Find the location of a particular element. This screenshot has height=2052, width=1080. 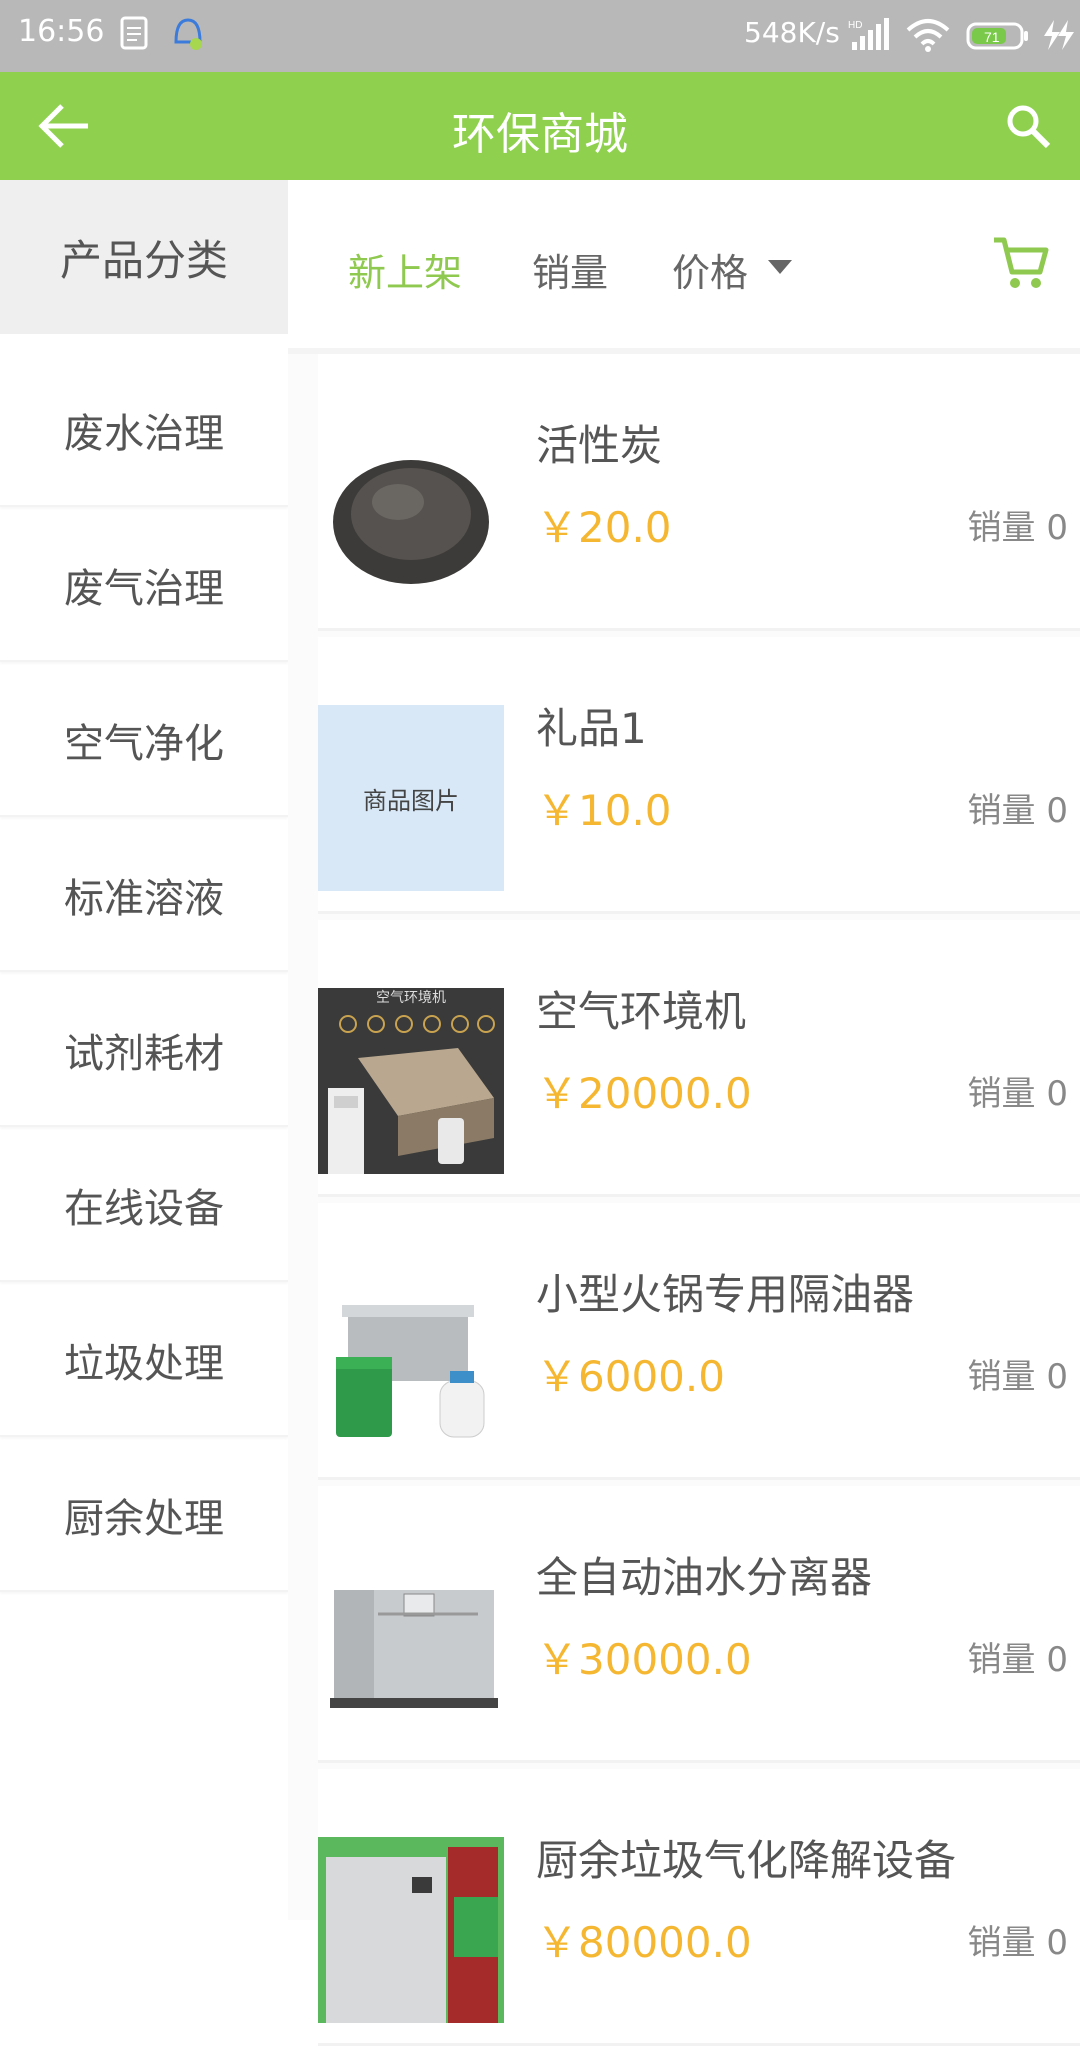

sort-bar: 新上架 销量 价格 is located at coordinates (684, 267).